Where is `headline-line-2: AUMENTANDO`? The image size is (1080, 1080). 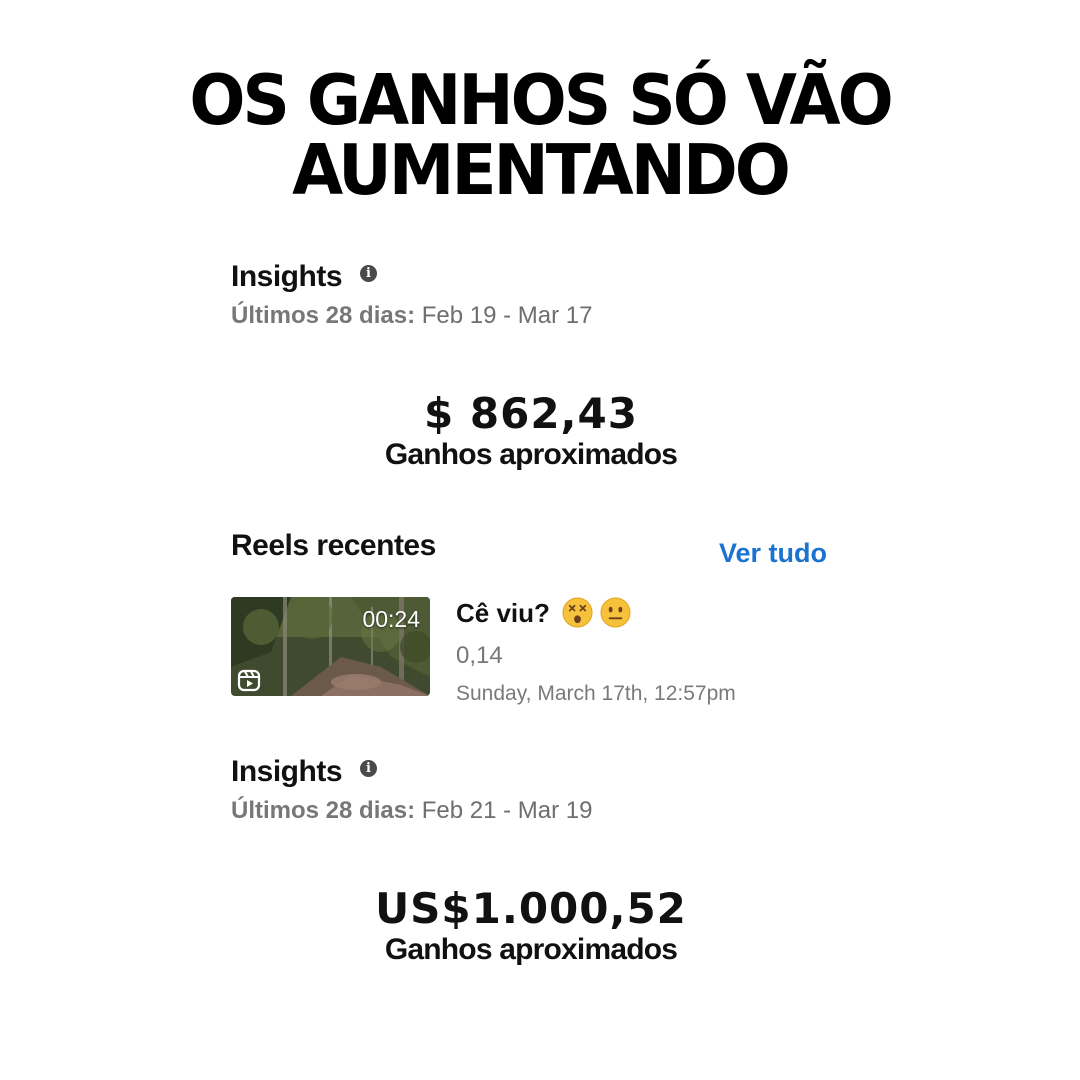
headline-line-2: AUMENTANDO is located at coordinates (541, 170).